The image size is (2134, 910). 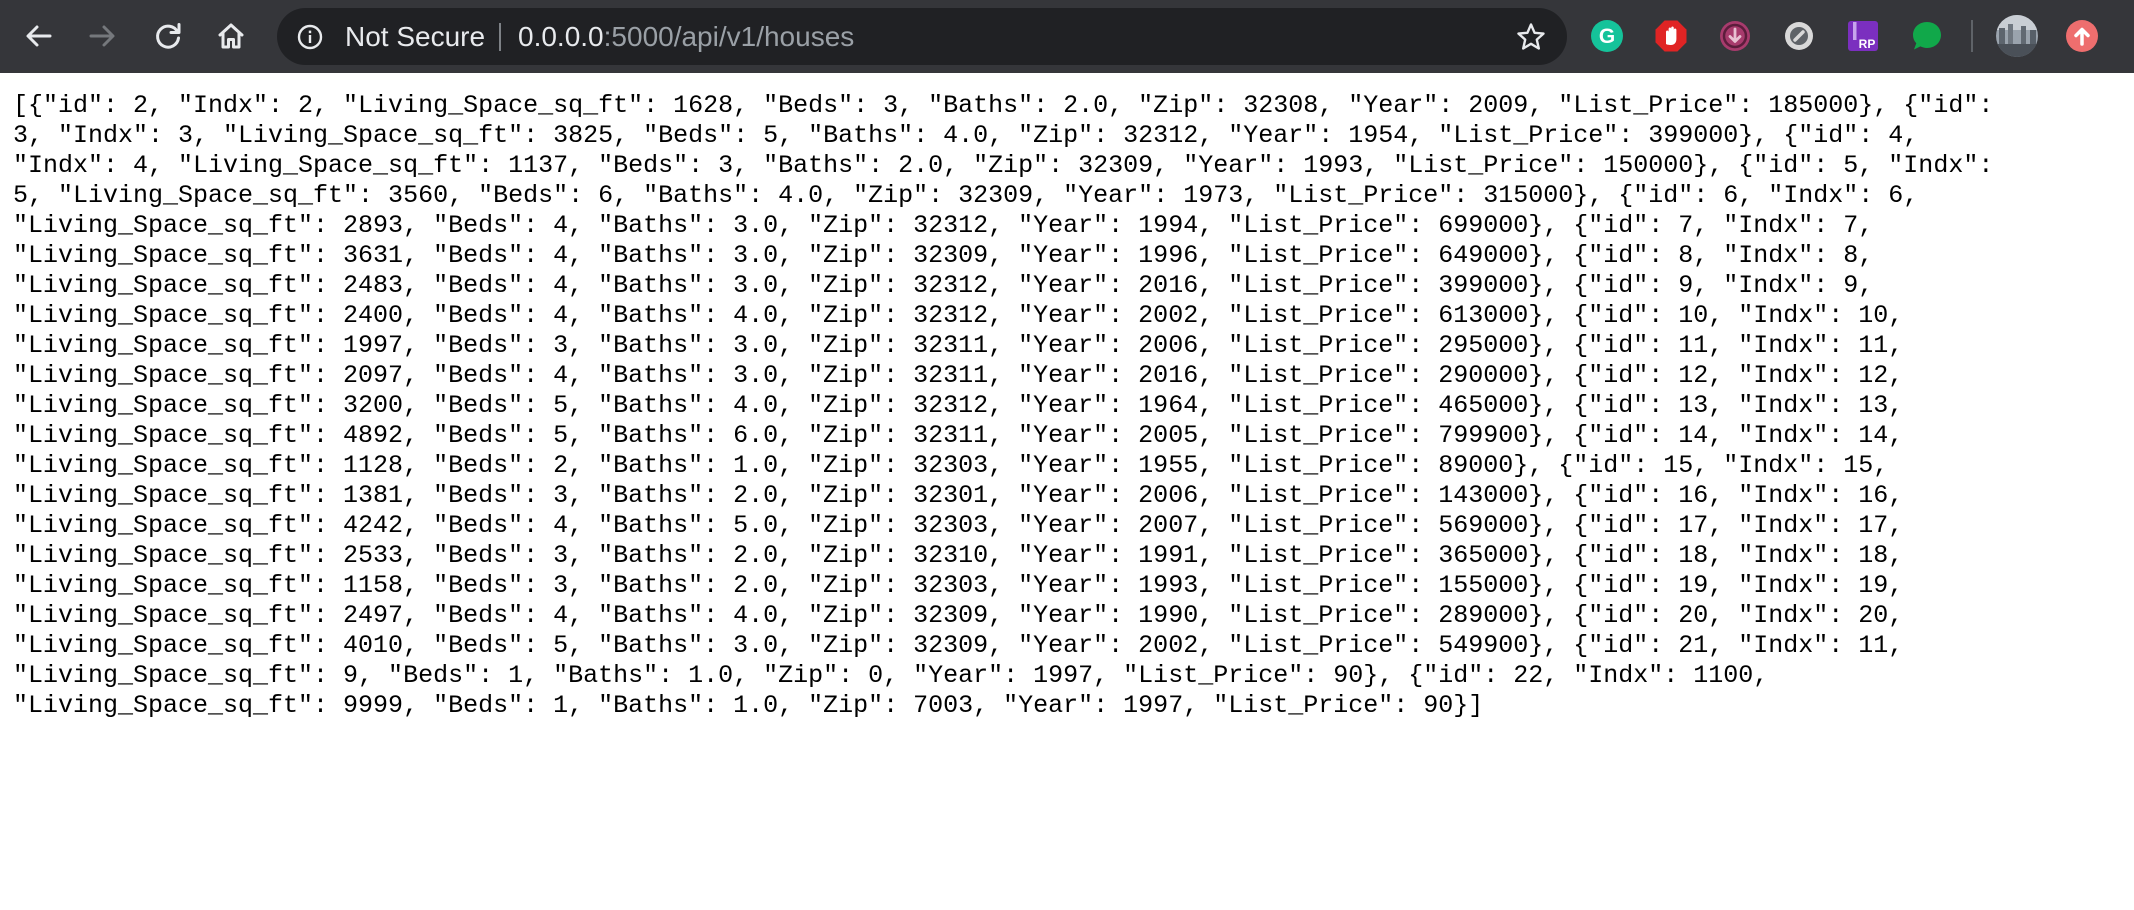 I want to click on circle-extension-button, so click(x=1799, y=36).